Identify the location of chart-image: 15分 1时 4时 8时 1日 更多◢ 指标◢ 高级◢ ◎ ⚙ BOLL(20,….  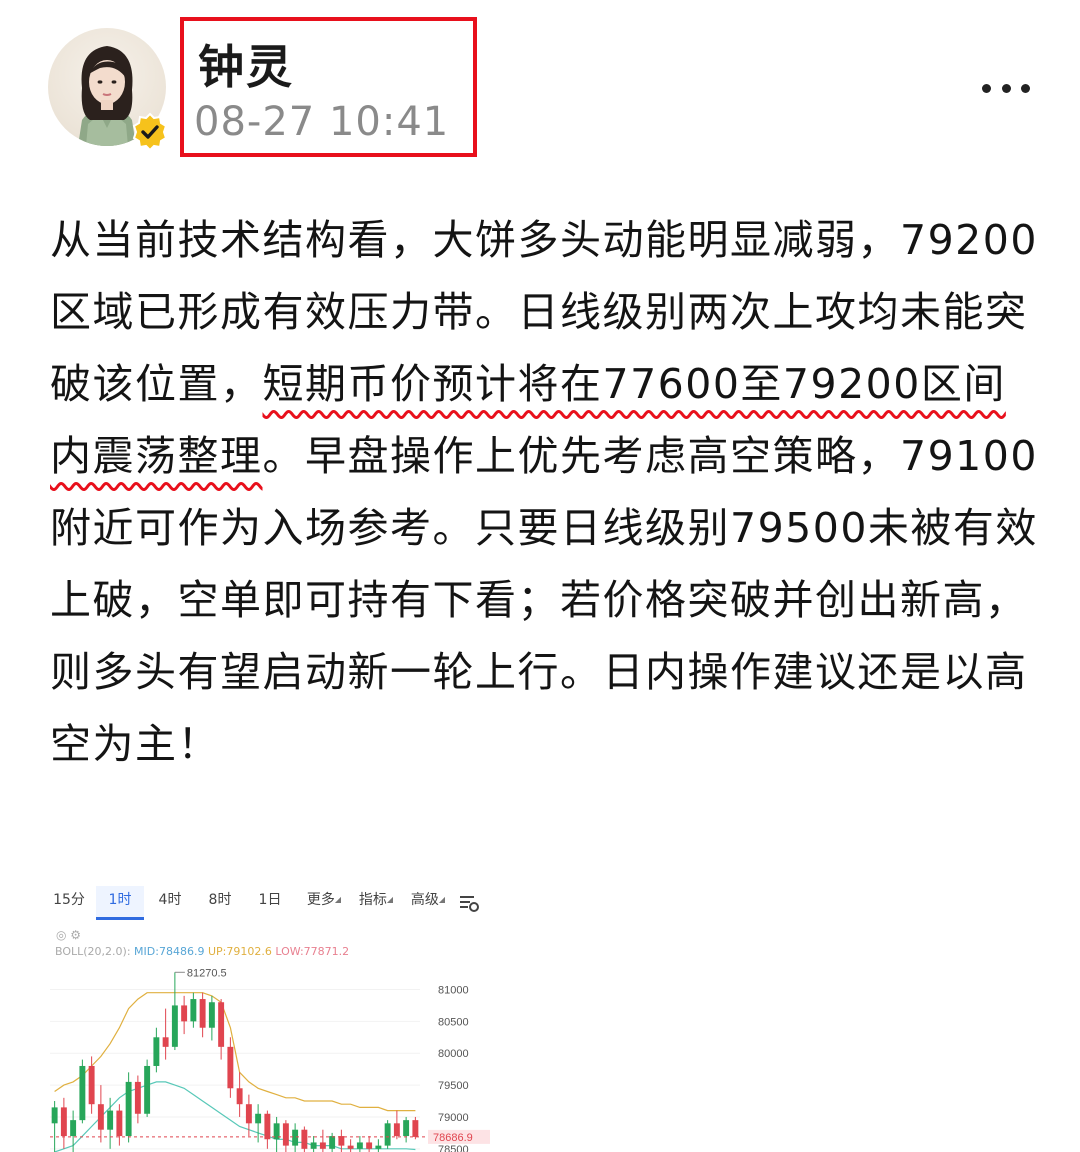
(269, 1015).